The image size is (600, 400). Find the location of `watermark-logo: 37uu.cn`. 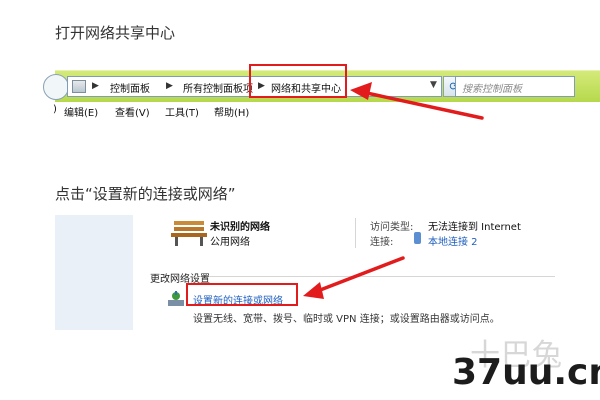

watermark-logo: 37uu.cn is located at coordinates (526, 372).